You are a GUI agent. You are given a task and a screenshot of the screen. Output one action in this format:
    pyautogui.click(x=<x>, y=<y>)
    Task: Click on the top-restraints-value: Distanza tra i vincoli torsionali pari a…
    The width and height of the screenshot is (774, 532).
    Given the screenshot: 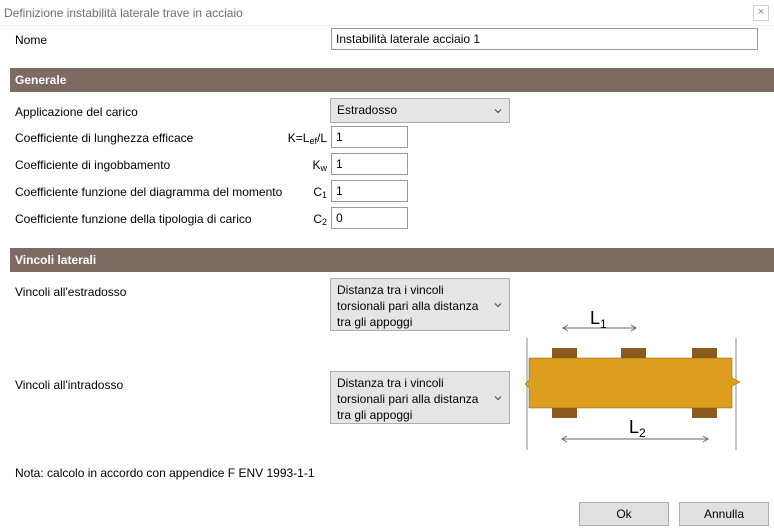 What is the action you would take?
    pyautogui.click(x=408, y=306)
    